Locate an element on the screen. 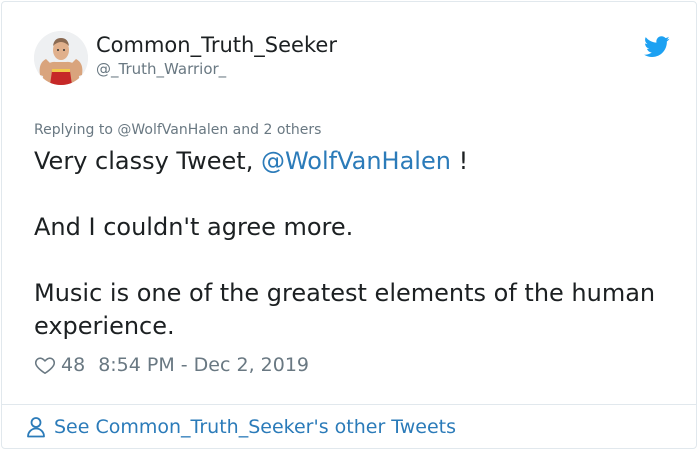  tweet-line-1-text: Very classy Tweet, is located at coordinates (147, 161).